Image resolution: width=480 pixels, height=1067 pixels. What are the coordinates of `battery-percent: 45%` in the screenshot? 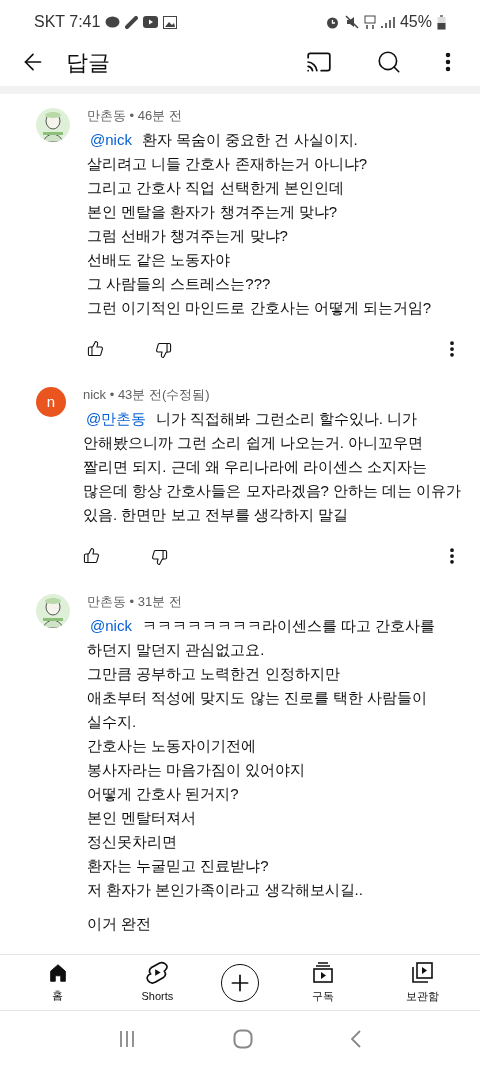 It's located at (415, 22).